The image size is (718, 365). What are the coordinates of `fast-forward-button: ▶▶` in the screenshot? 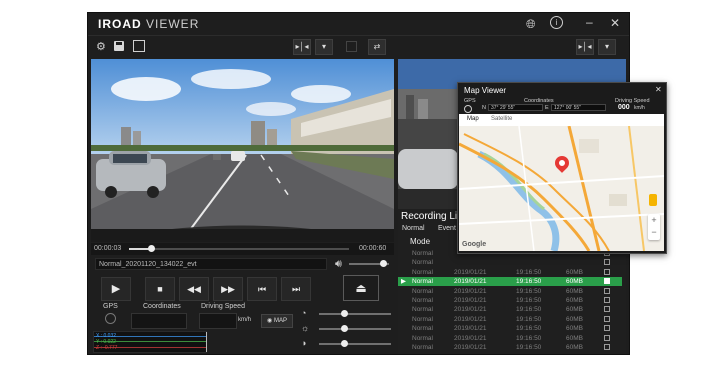 It's located at (228, 289).